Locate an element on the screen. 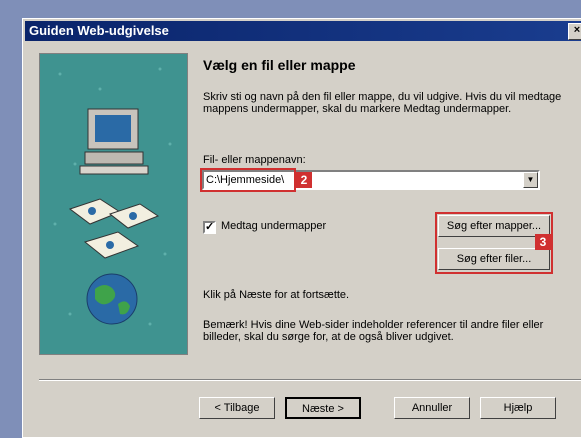  cancel-button: Annuller is located at coordinates (432, 408).